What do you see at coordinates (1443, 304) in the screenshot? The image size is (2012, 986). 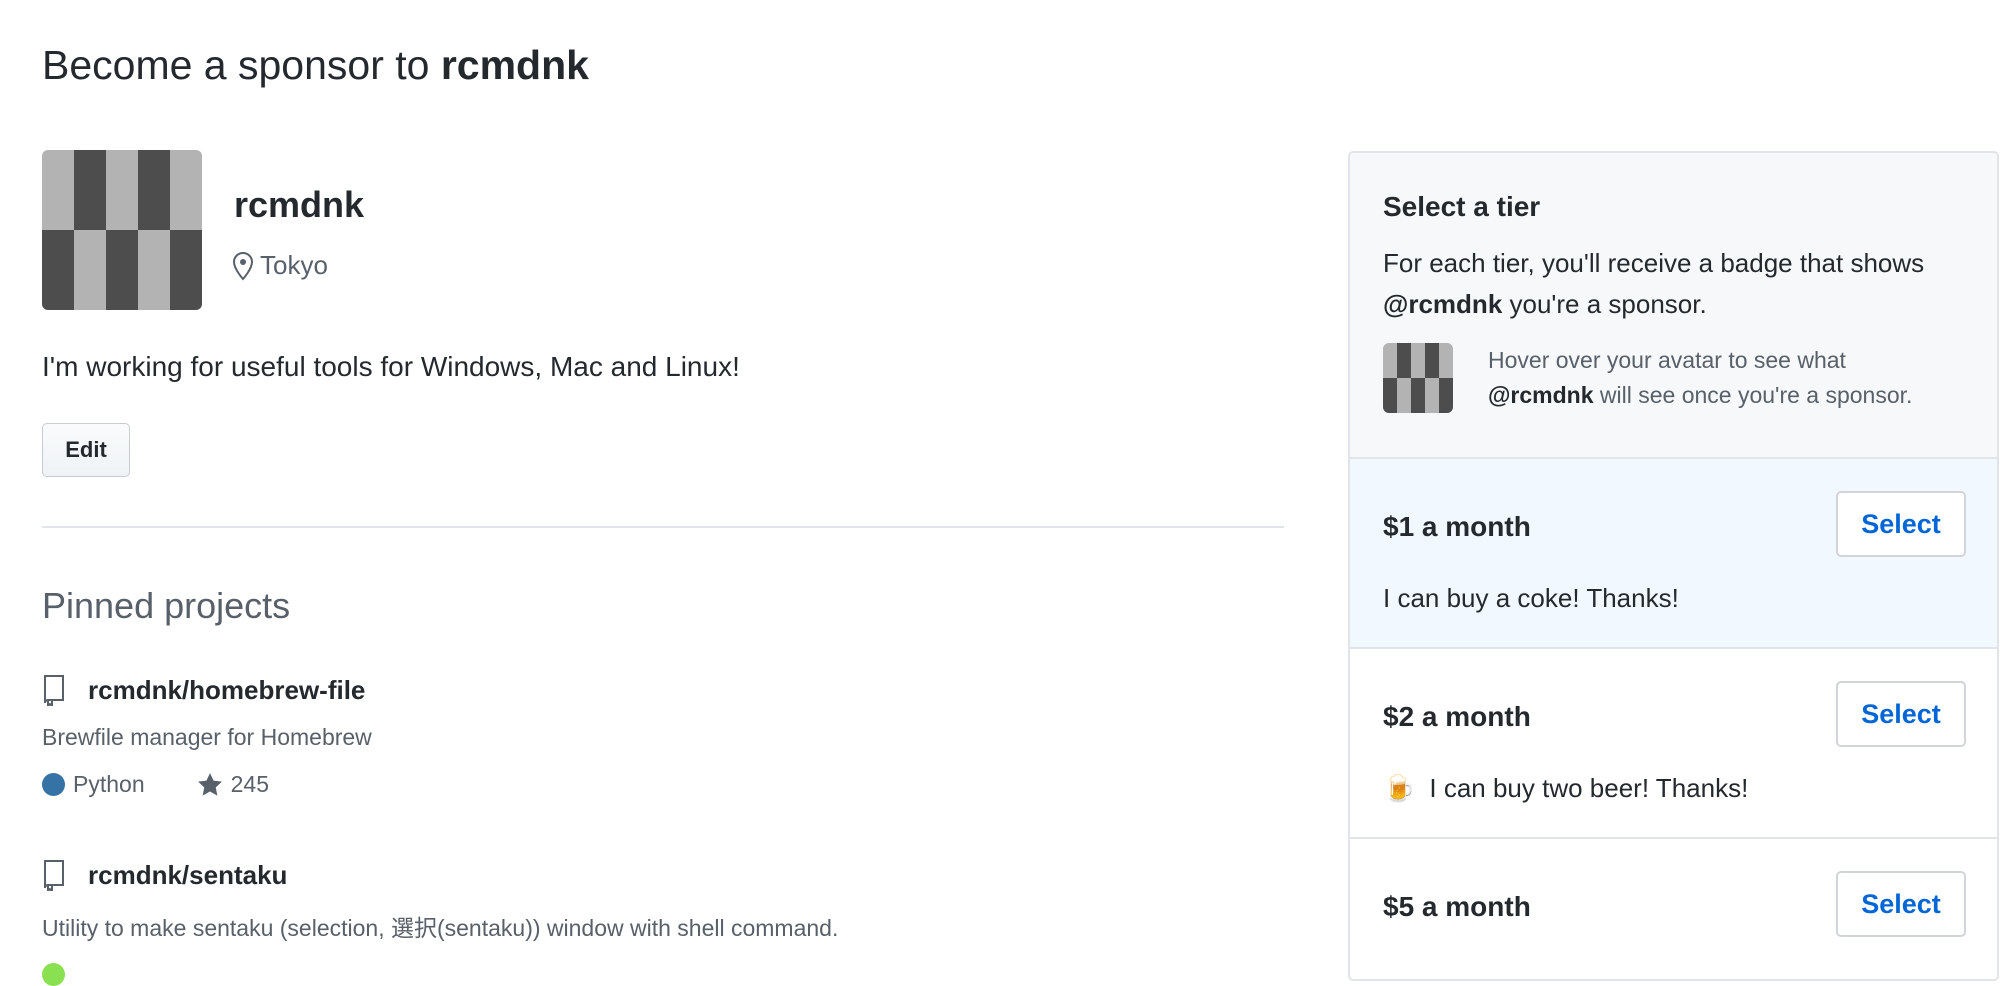 I see `intro-user: @rcmdnk` at bounding box center [1443, 304].